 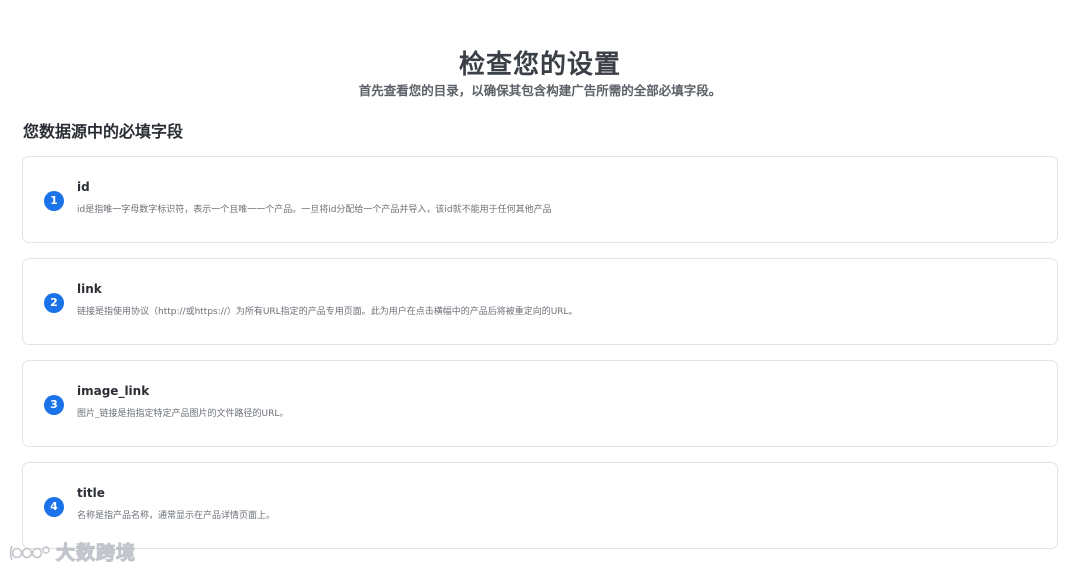 I want to click on field-name: id, so click(x=83, y=187).